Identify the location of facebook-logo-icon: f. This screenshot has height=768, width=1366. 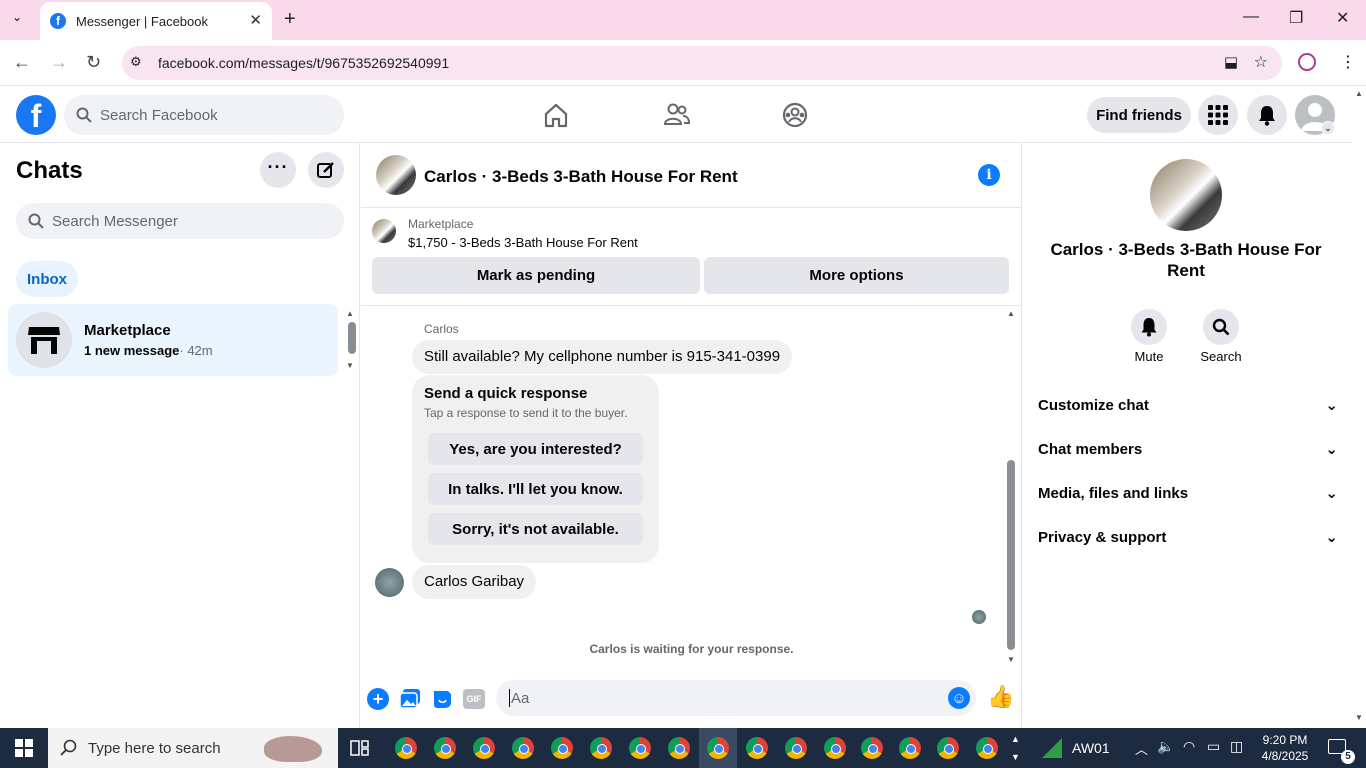
(36, 115).